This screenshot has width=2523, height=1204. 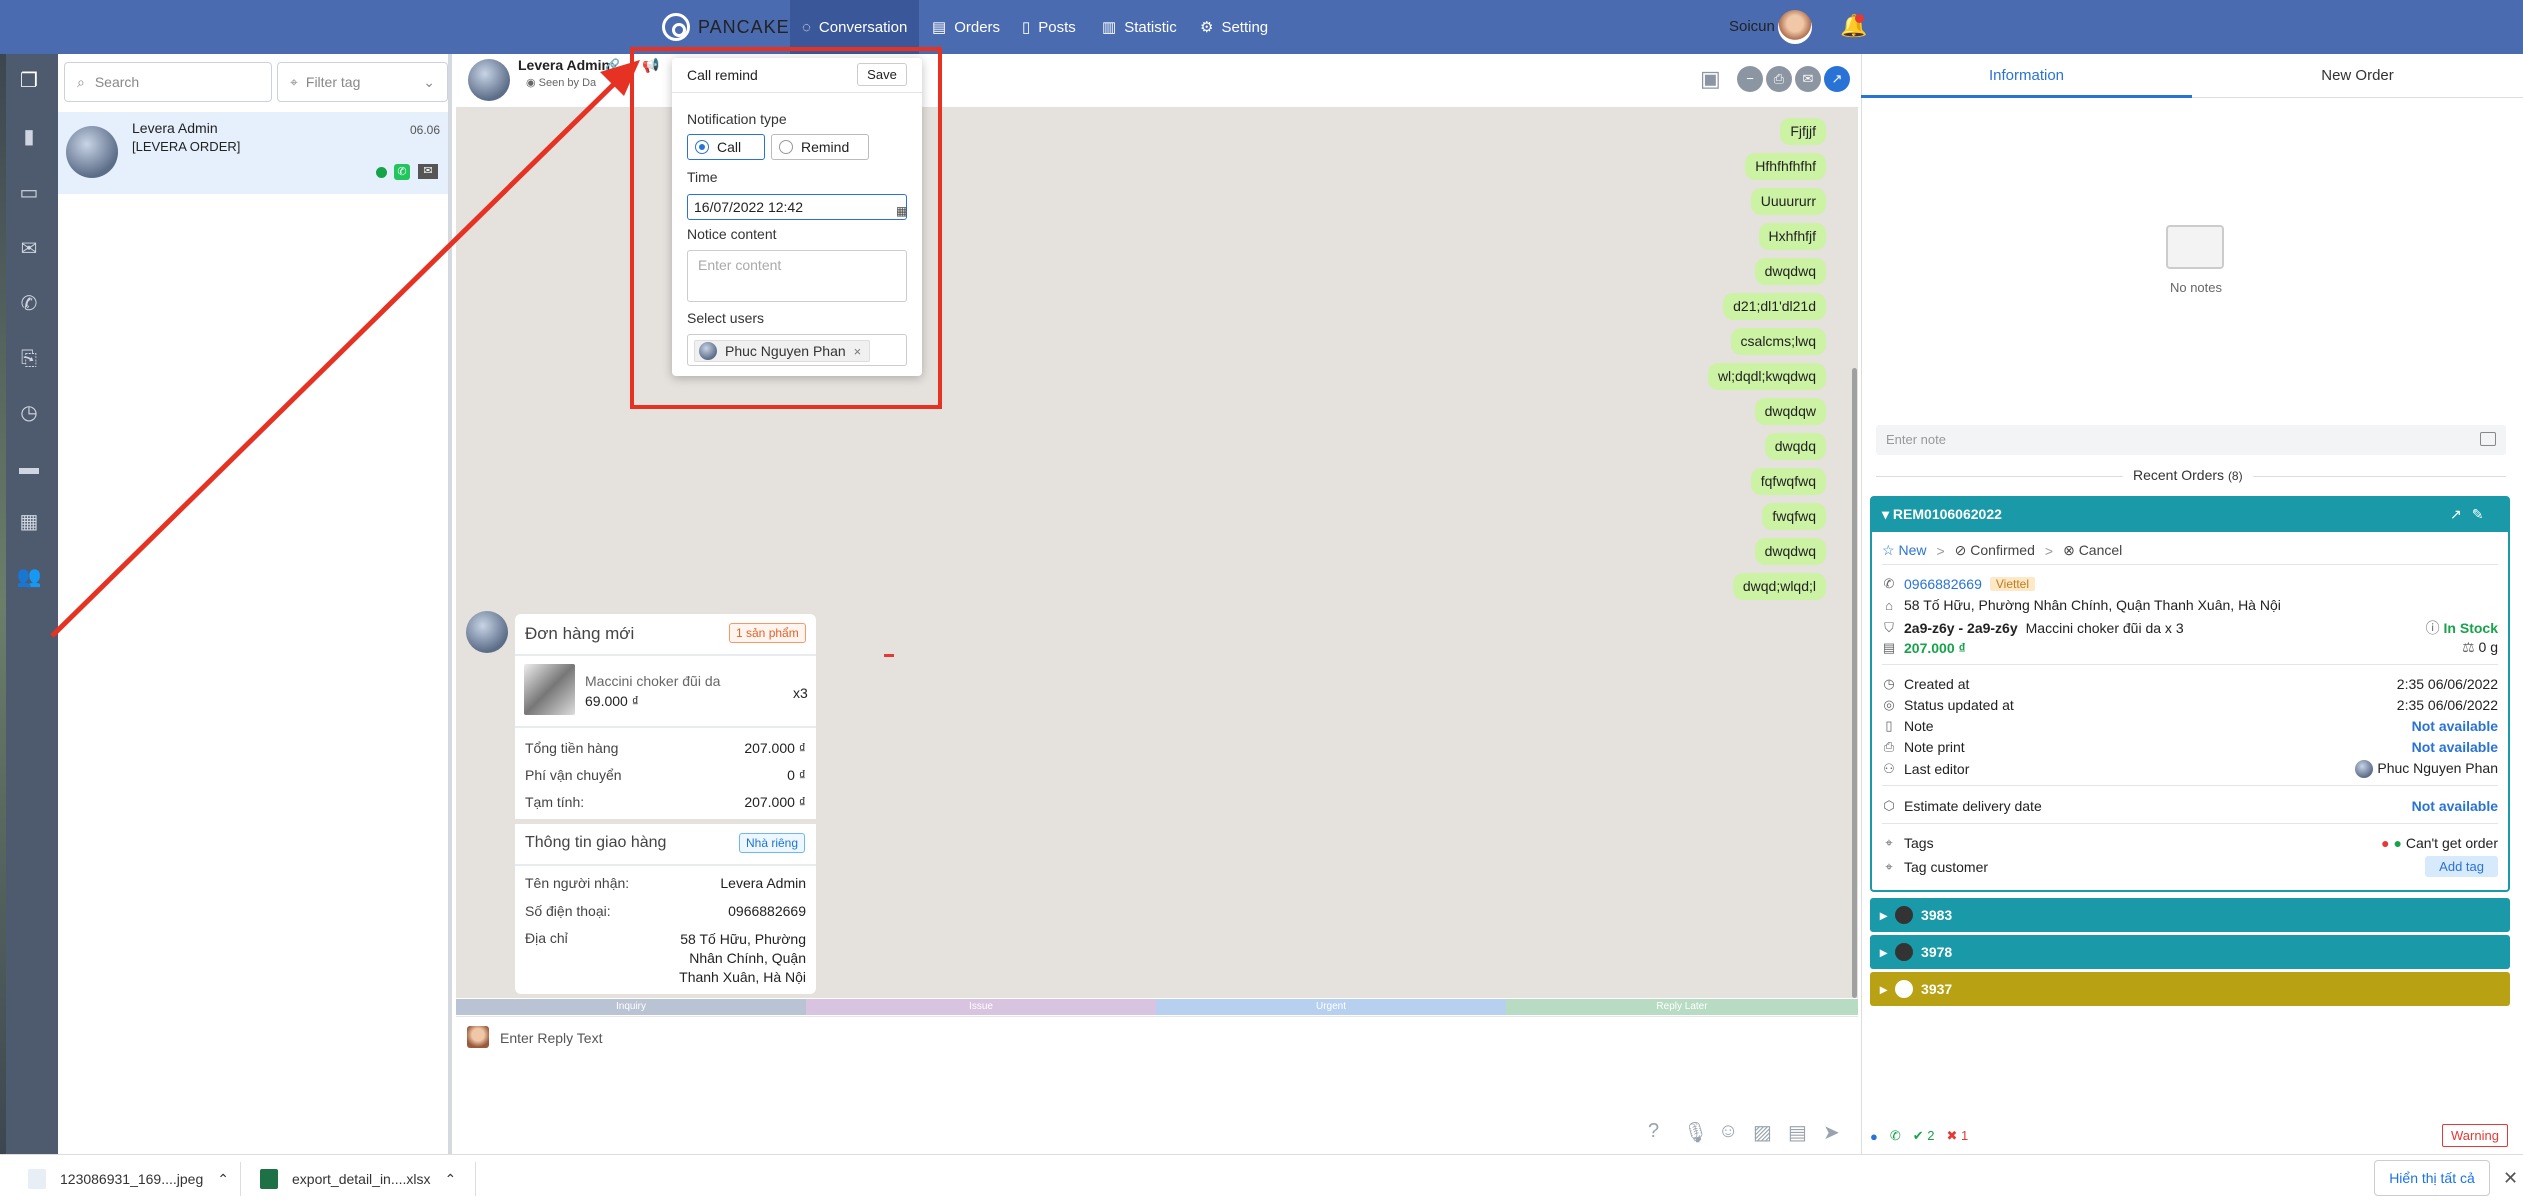 What do you see at coordinates (2190, 952) in the screenshot?
I see `sub-order-3978: ▸ 3978` at bounding box center [2190, 952].